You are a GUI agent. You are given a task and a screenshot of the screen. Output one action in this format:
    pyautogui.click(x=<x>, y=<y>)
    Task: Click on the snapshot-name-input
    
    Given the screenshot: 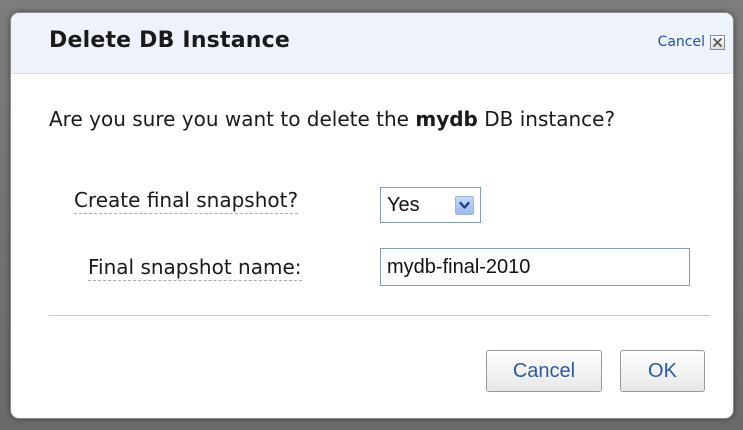 What is the action you would take?
    pyautogui.click(x=535, y=267)
    